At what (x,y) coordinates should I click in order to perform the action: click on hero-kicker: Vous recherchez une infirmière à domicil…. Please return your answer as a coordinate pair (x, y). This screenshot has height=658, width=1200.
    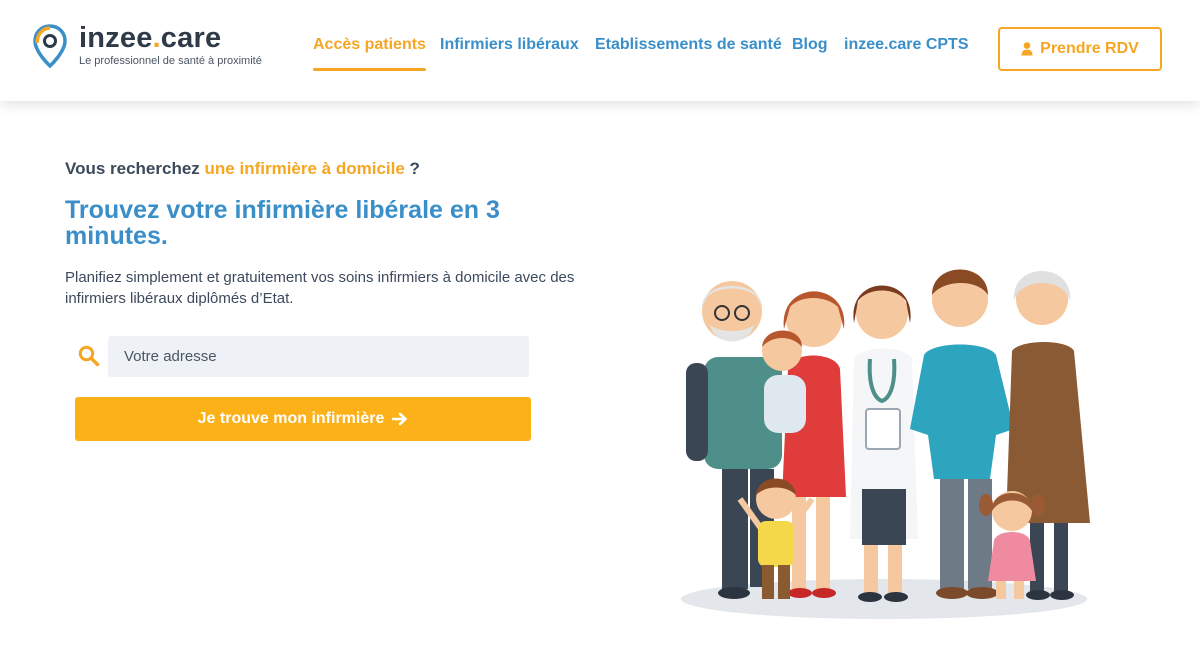
    Looking at the image, I should click on (242, 169).